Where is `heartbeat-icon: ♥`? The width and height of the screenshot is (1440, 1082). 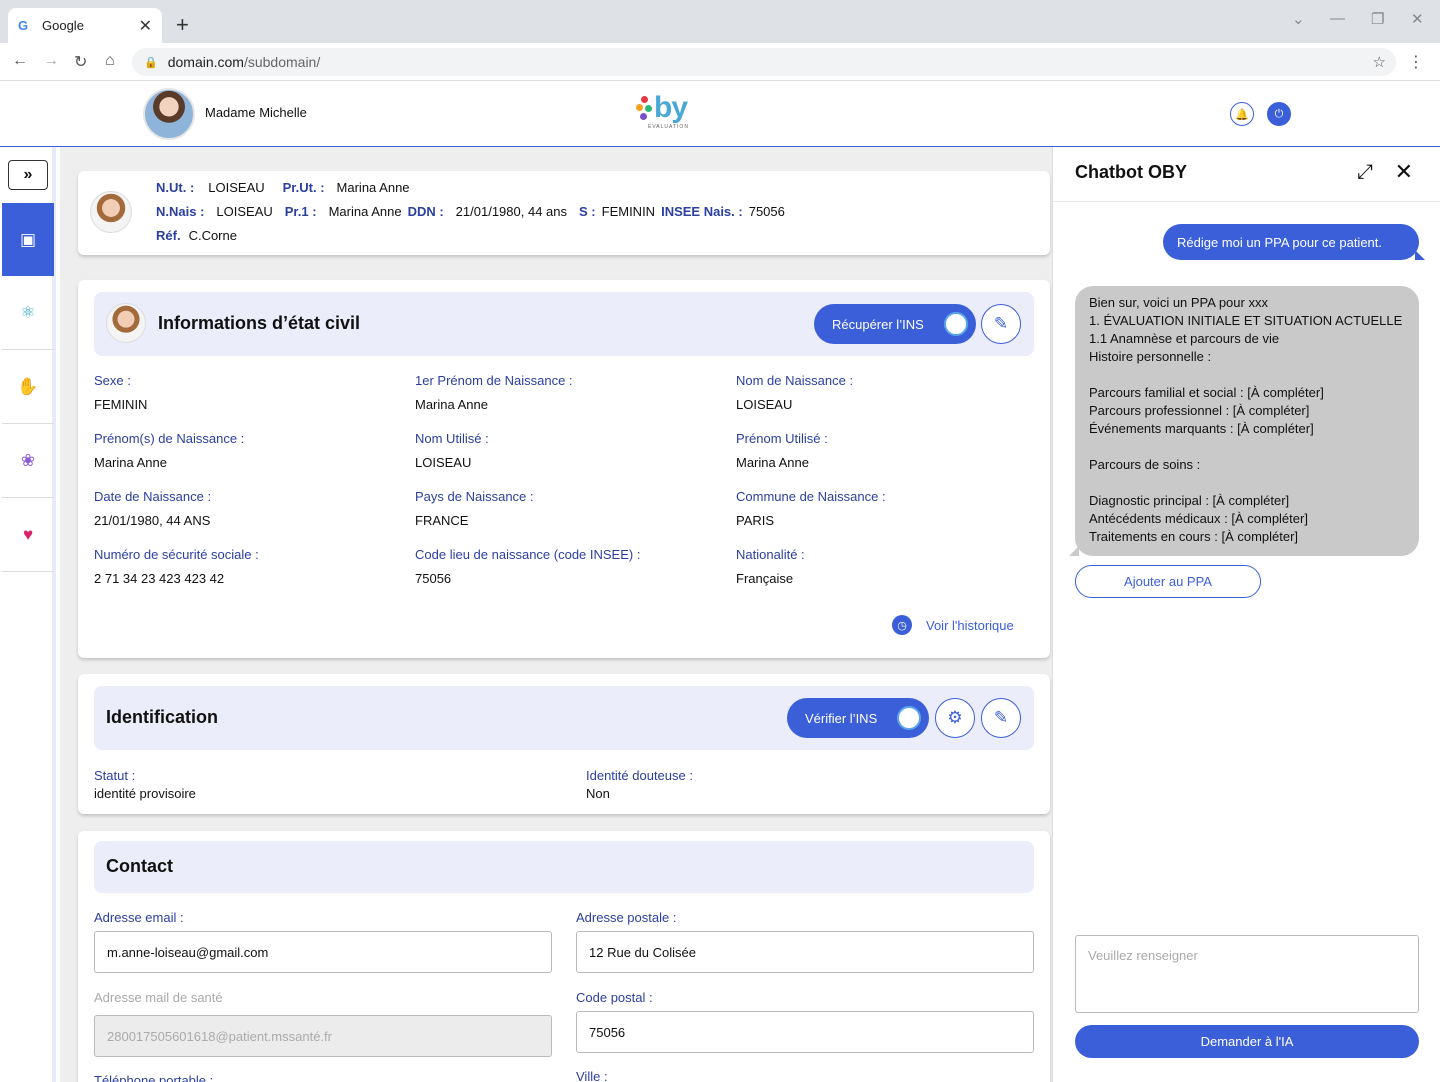
heartbeat-icon: ♥ is located at coordinates (28, 534).